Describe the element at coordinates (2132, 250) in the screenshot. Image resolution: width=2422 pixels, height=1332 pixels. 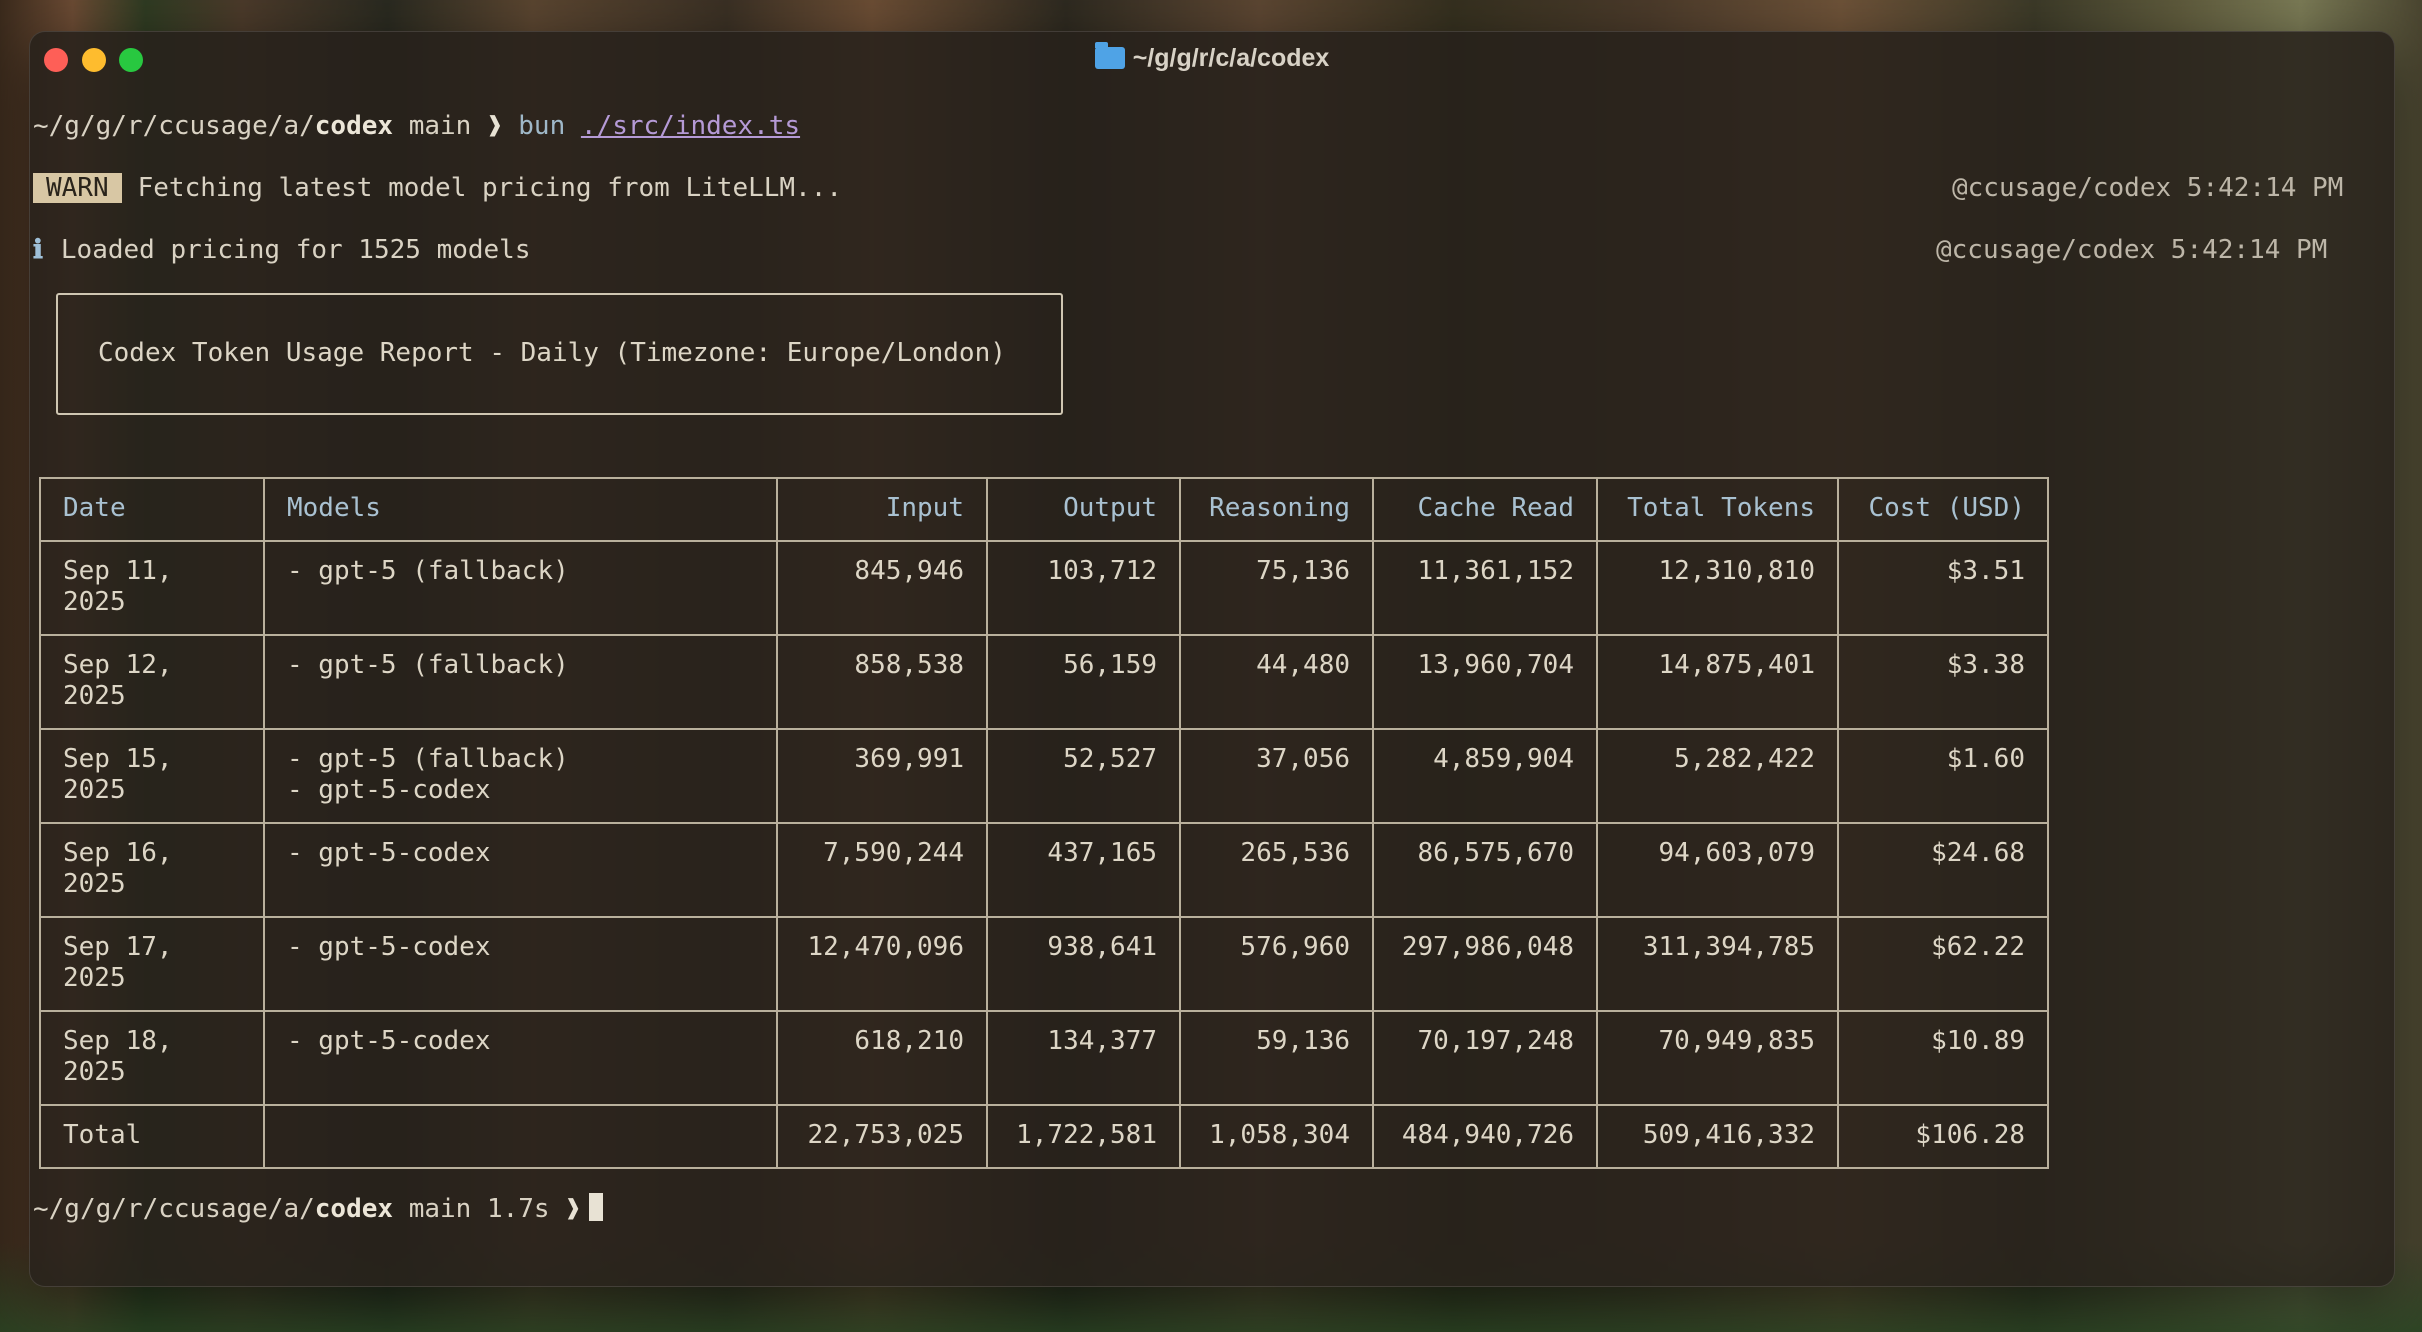
I see `info-meta: @ccusage/codex 5:42:14 PM` at that location.